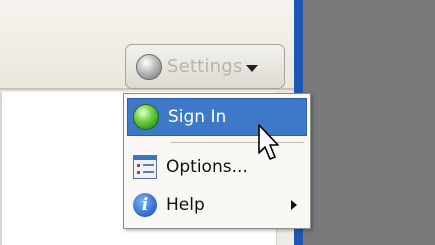 Image resolution: width=435 pixels, height=245 pixels. I want to click on settings-label: Settings, so click(205, 66).